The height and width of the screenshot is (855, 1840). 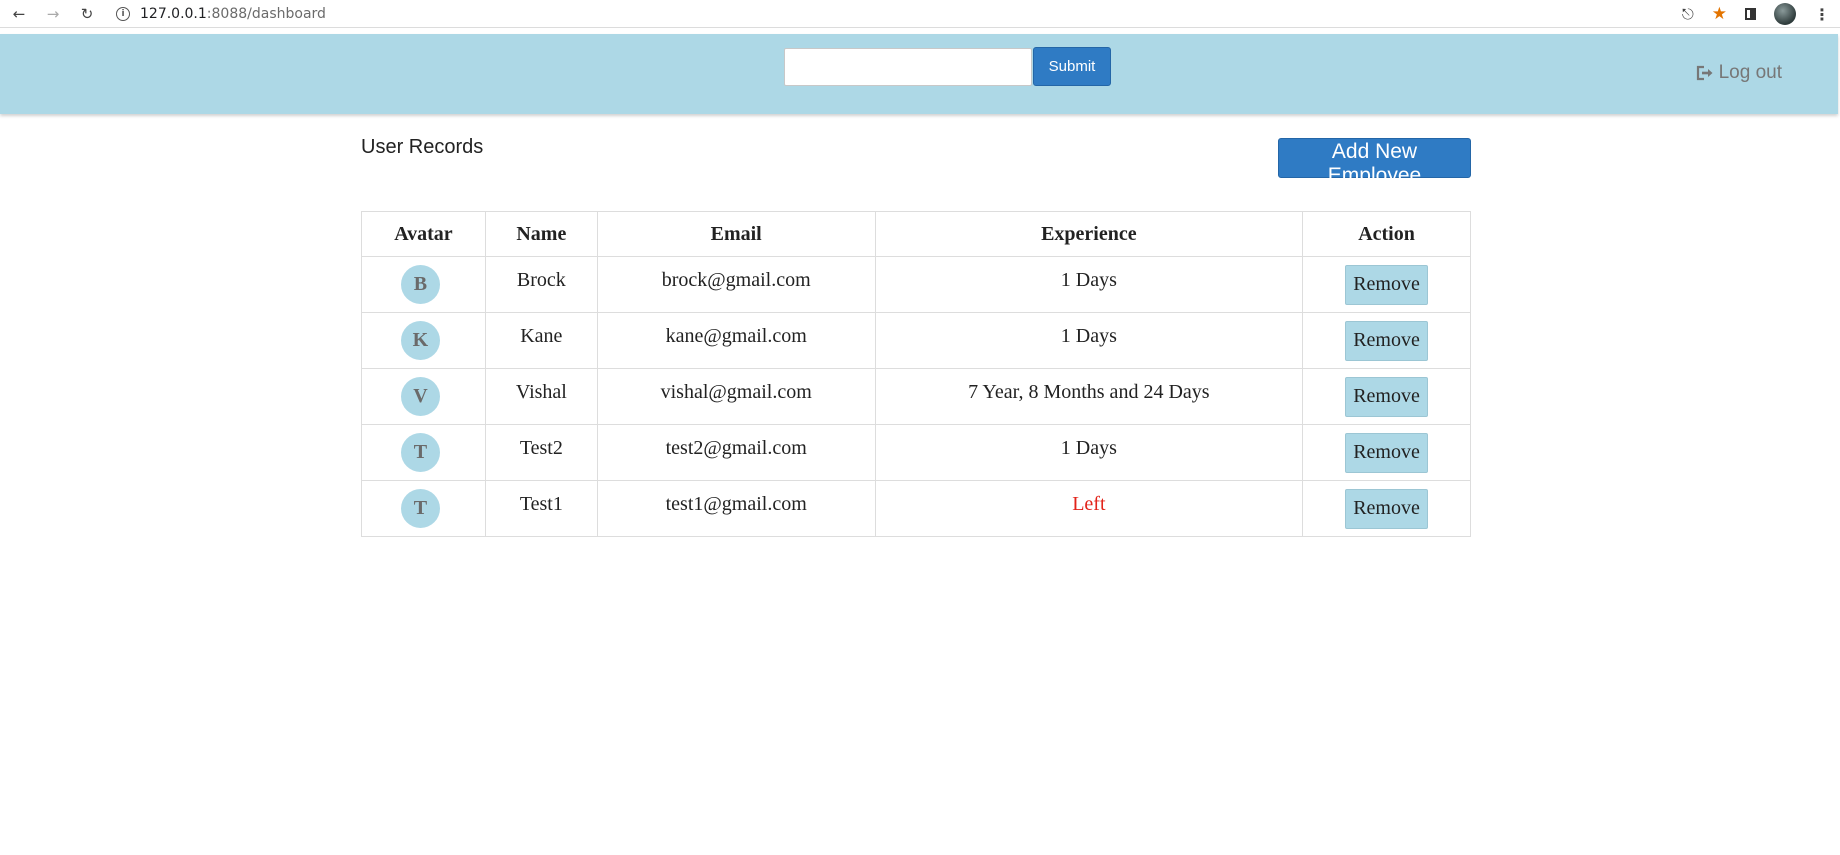 What do you see at coordinates (541, 508) in the screenshot?
I see `name-cell: Test1` at bounding box center [541, 508].